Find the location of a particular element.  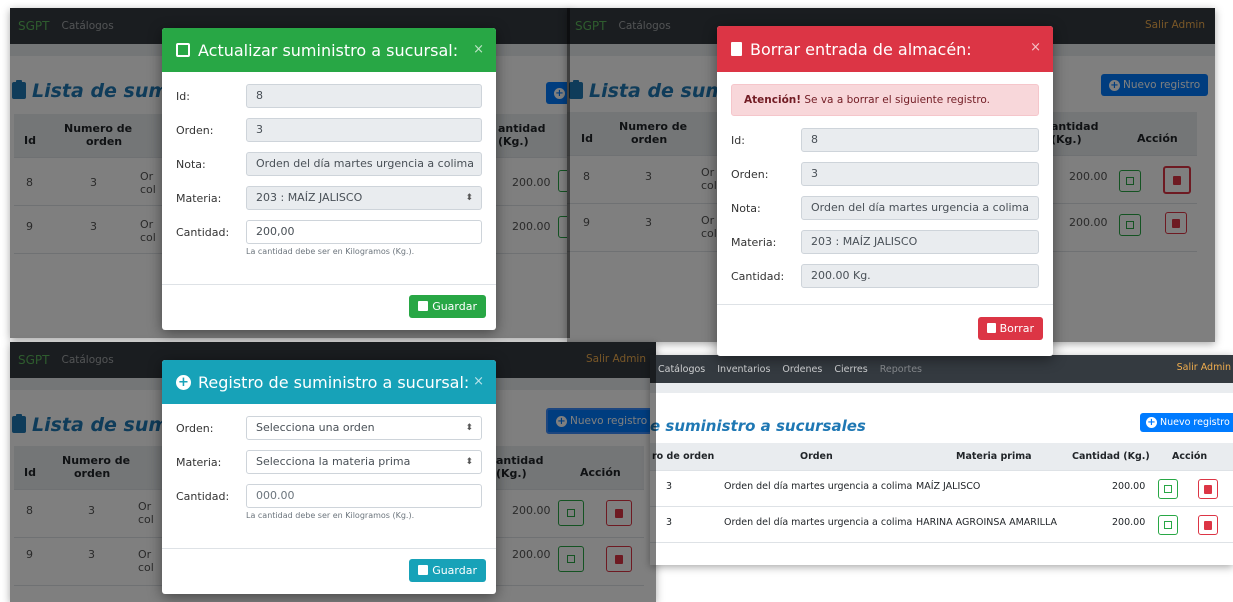

modal-title: Borrar entrada de almacén: is located at coordinates (861, 49).